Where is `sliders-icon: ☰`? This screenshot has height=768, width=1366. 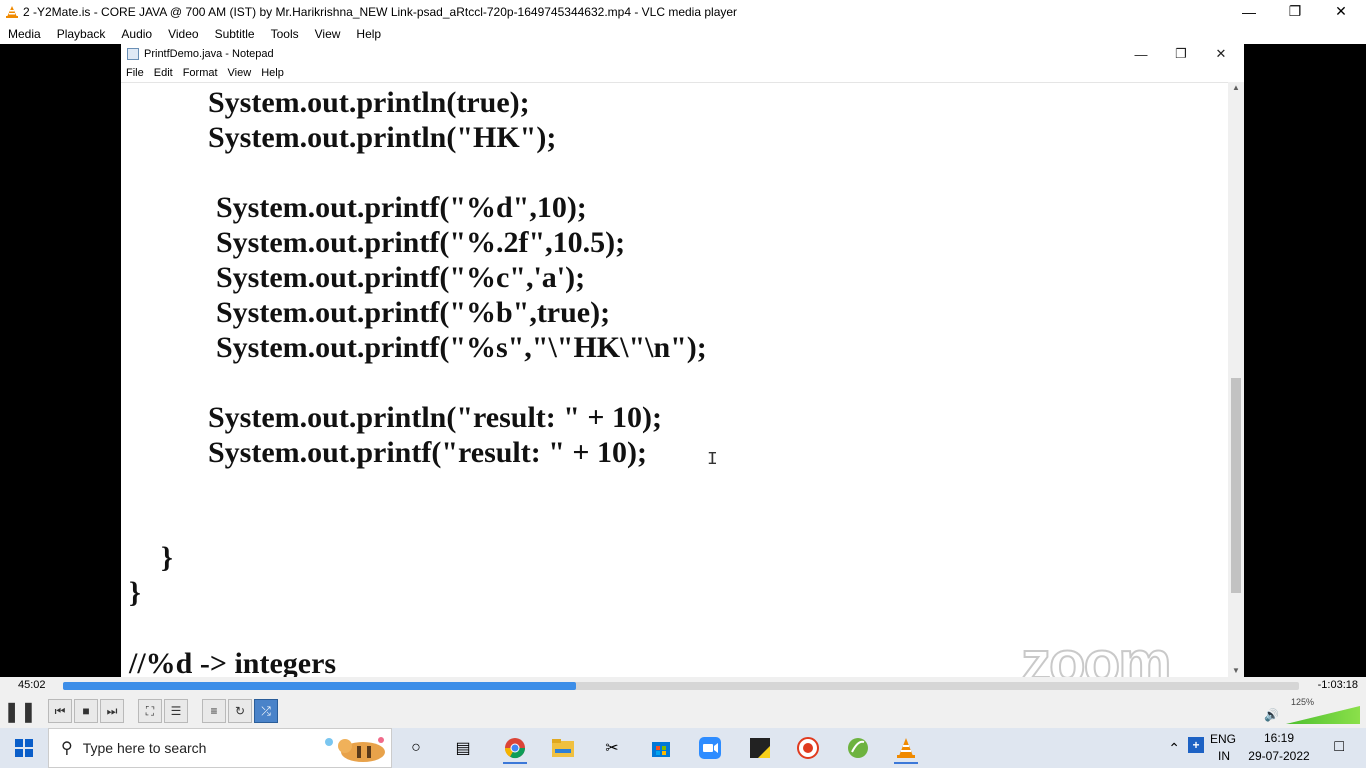
sliders-icon: ☰ is located at coordinates (176, 711).